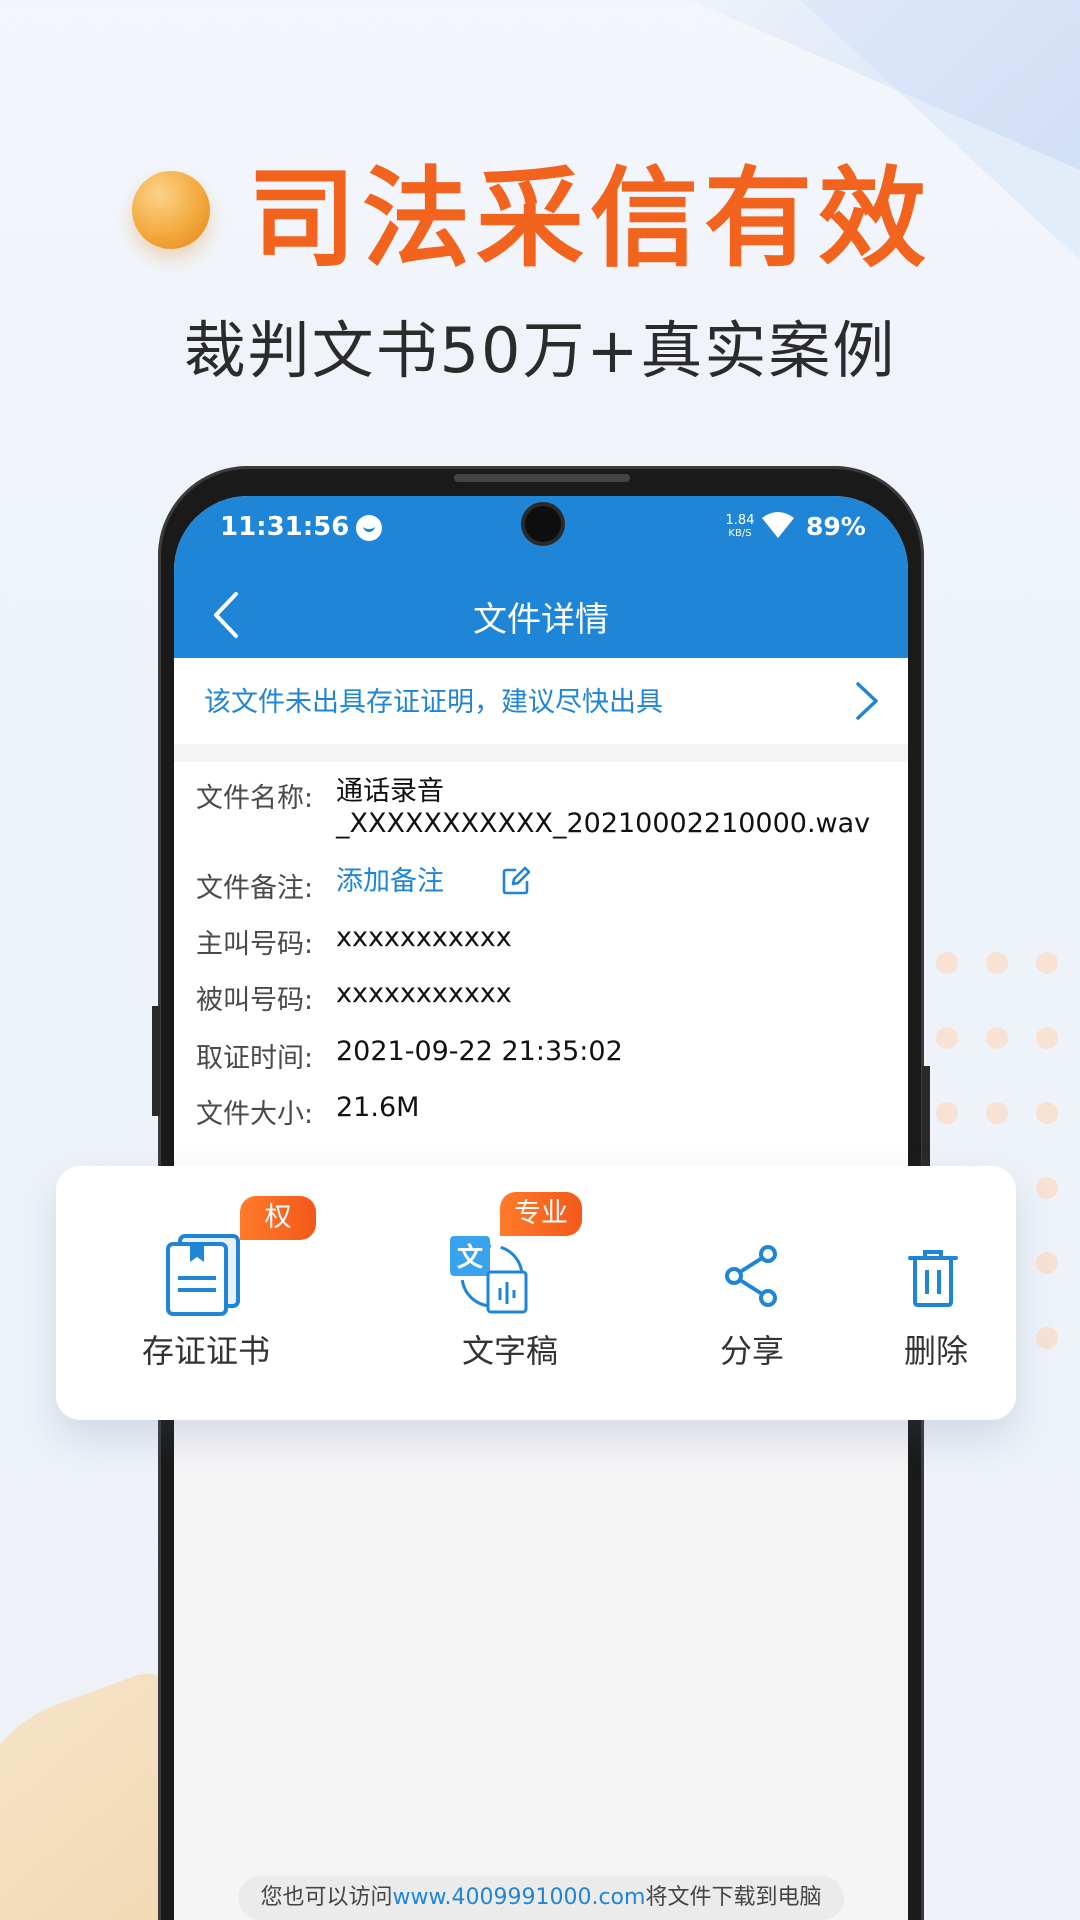  Describe the element at coordinates (778, 525) in the screenshot. I see `wifi-icon` at that location.